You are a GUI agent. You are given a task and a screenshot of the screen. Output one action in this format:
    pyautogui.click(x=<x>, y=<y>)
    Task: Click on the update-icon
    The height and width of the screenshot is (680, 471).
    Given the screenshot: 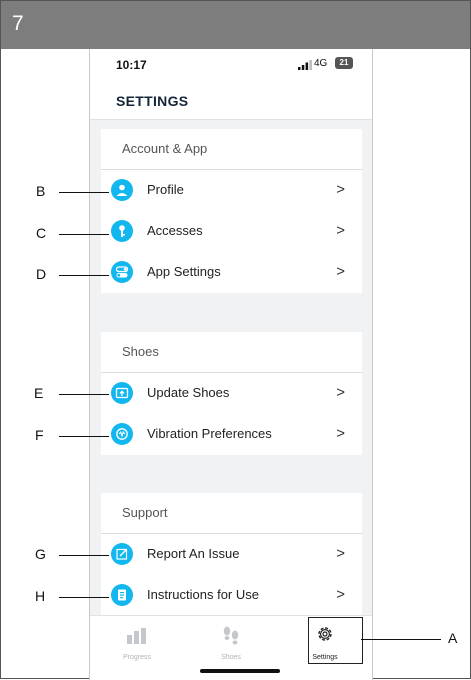 What is the action you would take?
    pyautogui.click(x=122, y=393)
    